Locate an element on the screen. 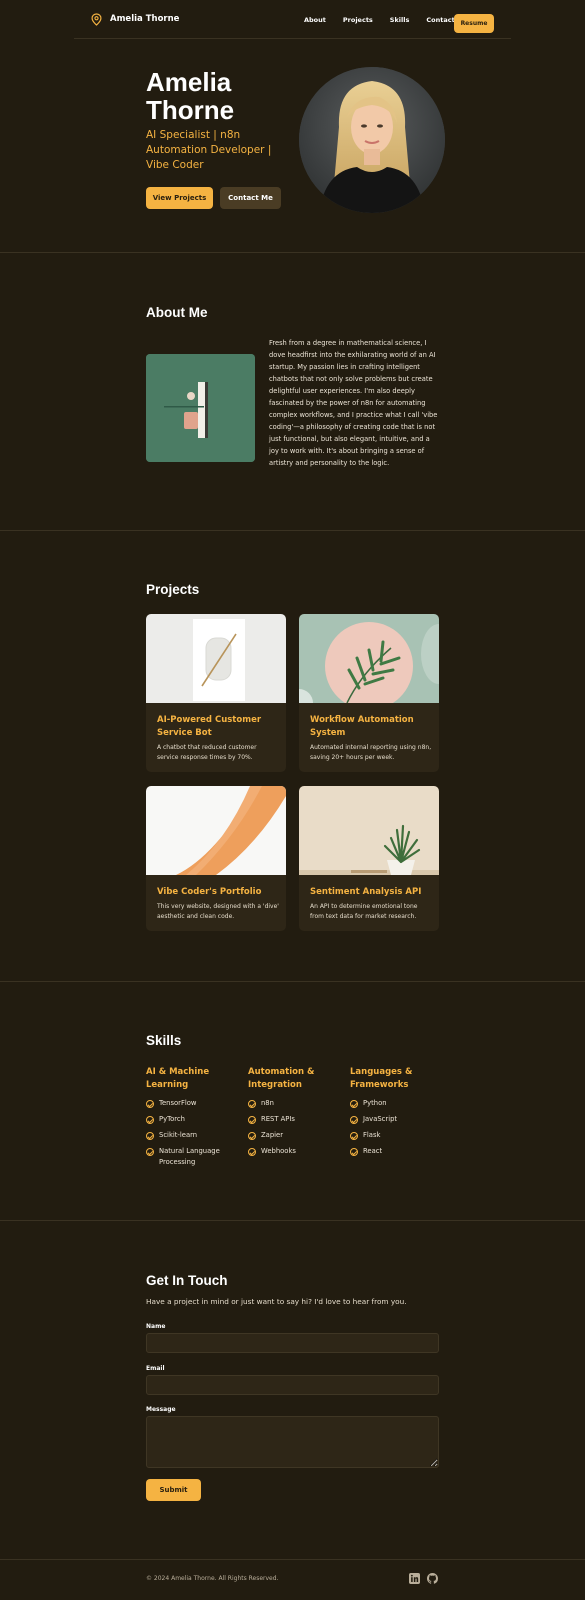 The image size is (585, 1600). skill-item: Scikit-learn is located at coordinates (193, 1135).